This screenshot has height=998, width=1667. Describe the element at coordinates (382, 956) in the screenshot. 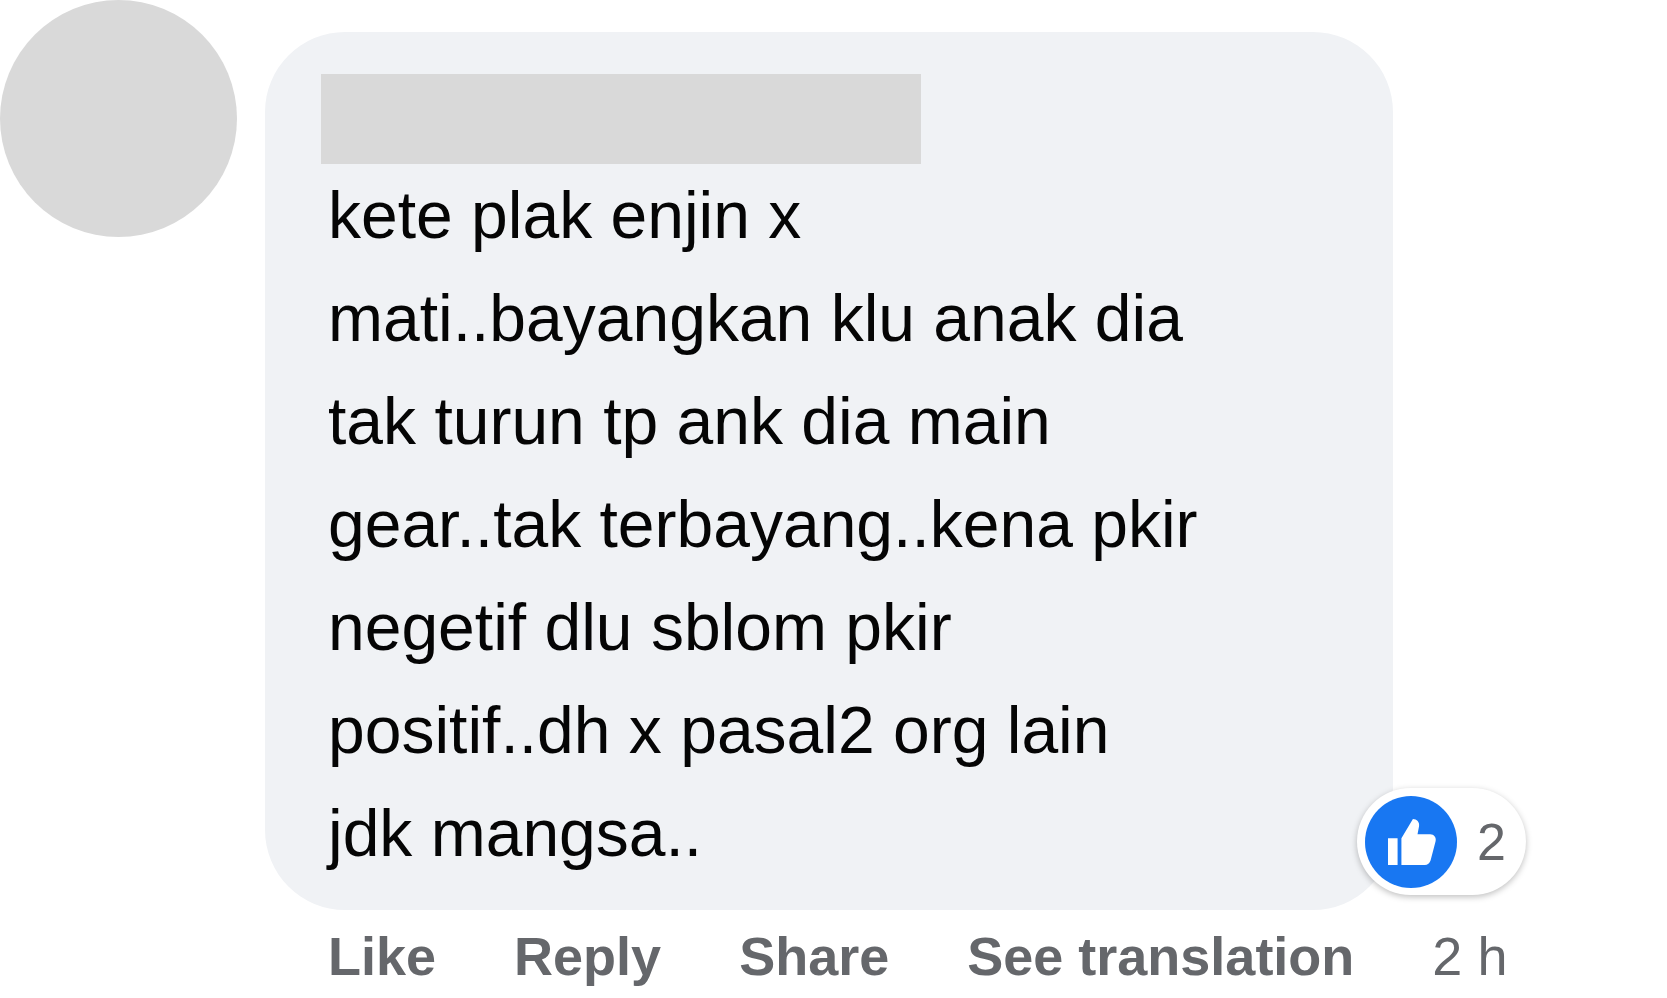

I see `action-link: Like` at that location.